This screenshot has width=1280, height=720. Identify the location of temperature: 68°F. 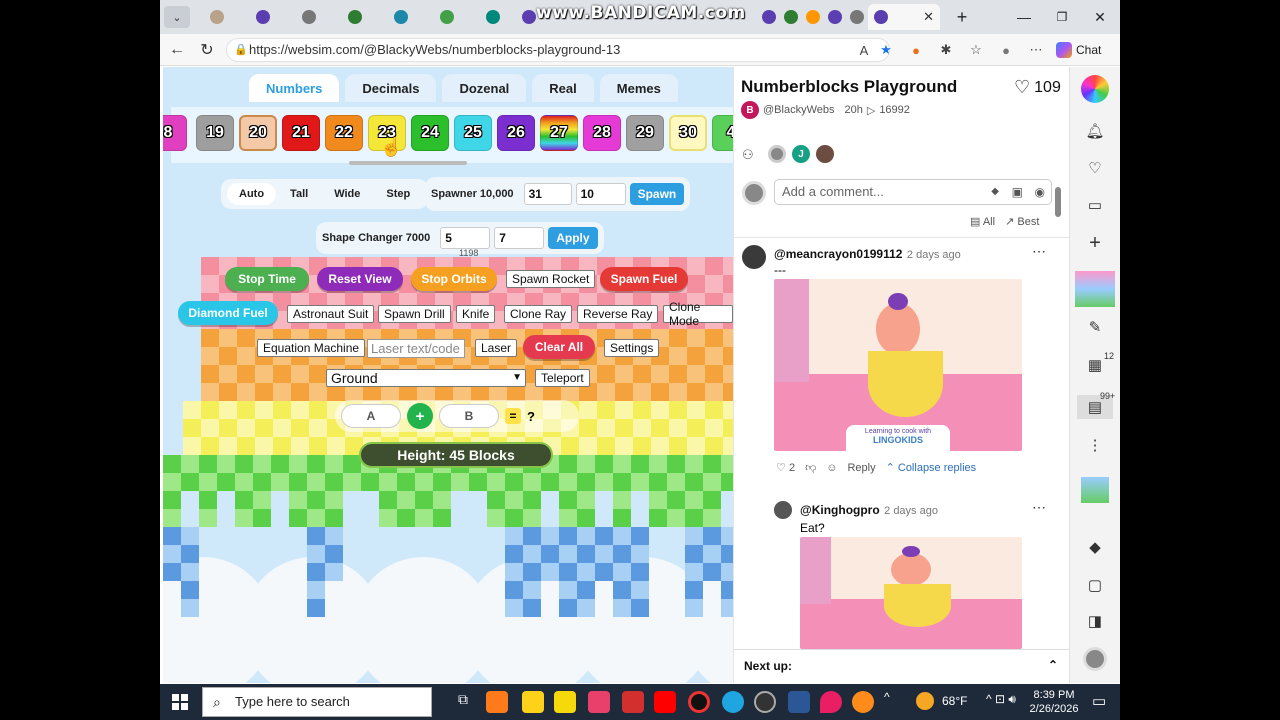
(954, 701).